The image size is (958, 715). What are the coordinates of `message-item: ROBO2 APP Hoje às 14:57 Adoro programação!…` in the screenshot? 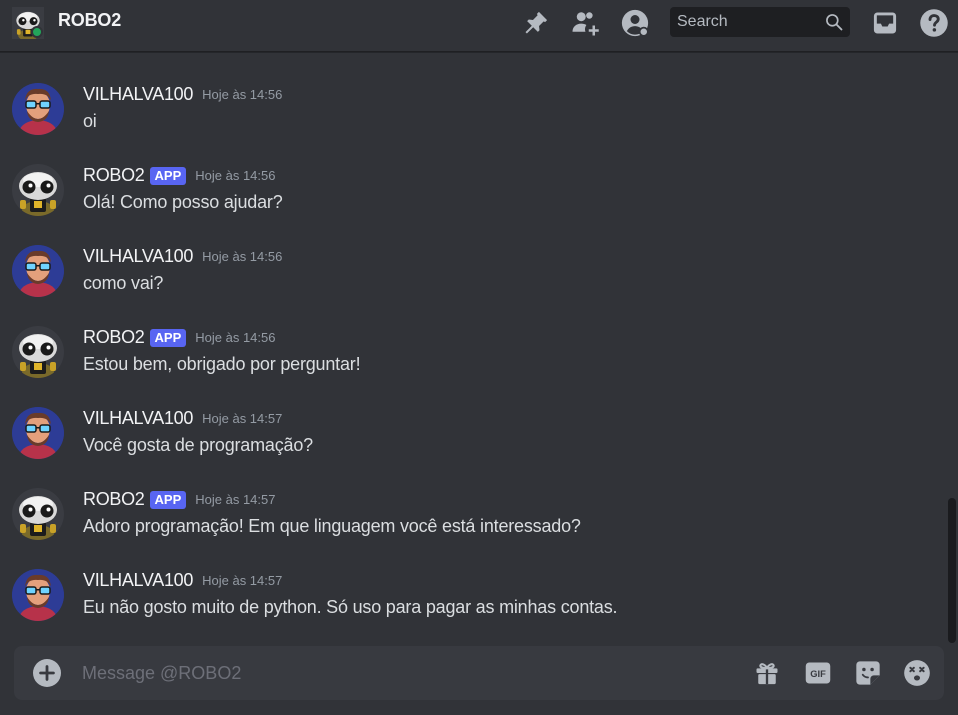 It's located at (472, 518).